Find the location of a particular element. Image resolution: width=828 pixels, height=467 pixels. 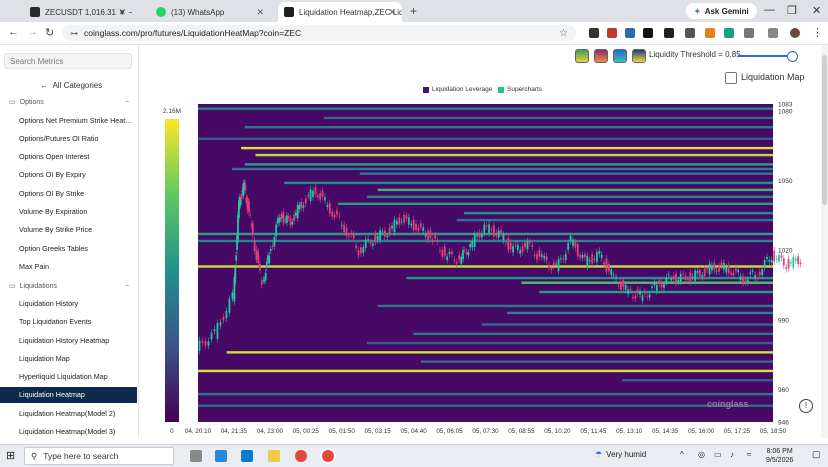

weather-widget: ☂ Very humid is located at coordinates (620, 454).